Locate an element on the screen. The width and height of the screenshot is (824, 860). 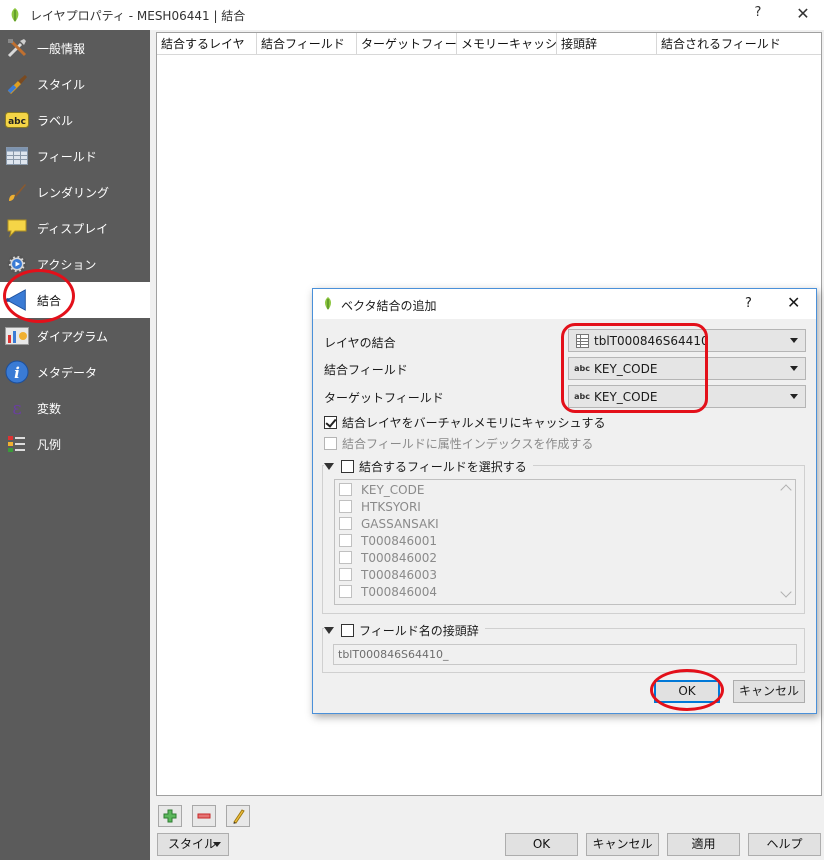
join-field-combo: abc KEY_CODE is located at coordinates (687, 368).